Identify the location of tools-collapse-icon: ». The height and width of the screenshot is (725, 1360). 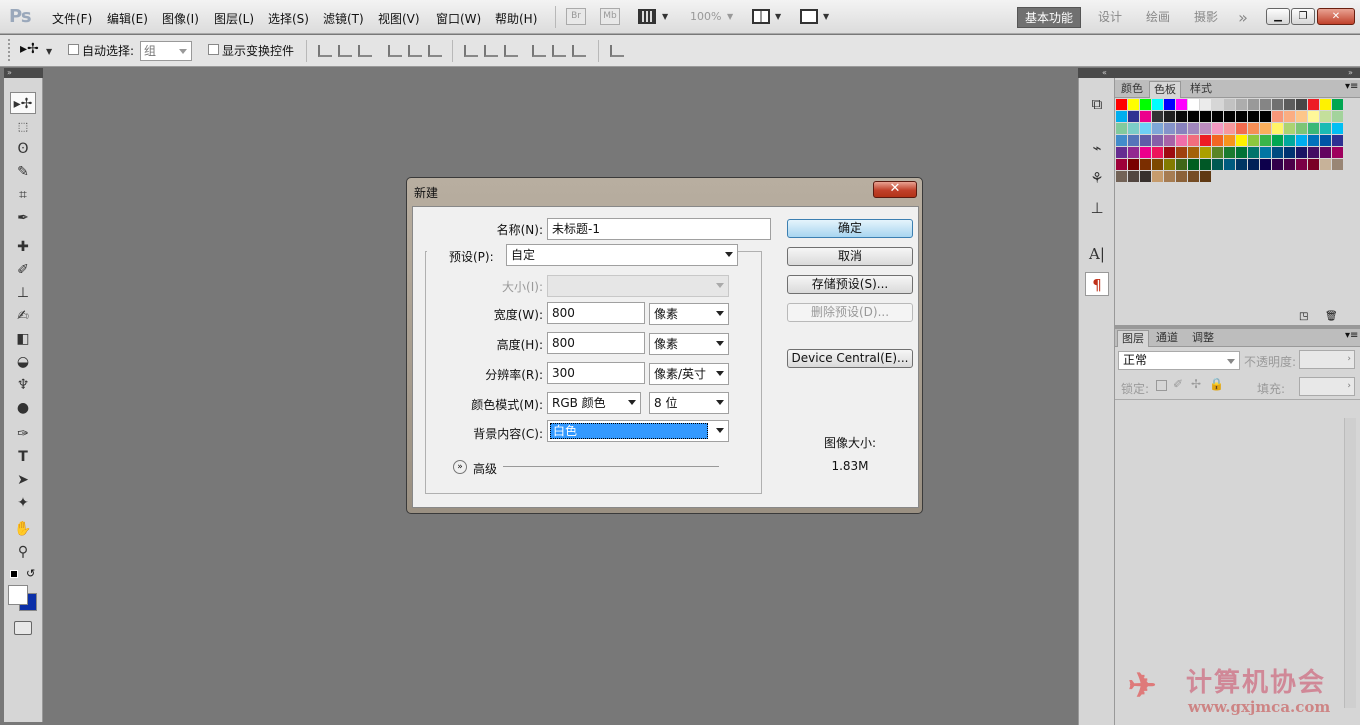
(23, 73).